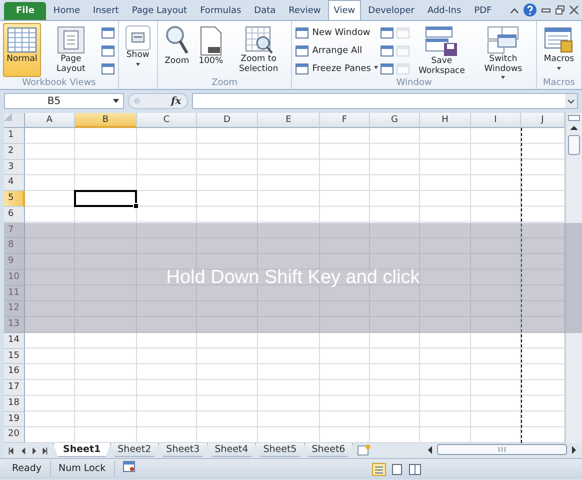 Image resolution: width=582 pixels, height=480 pixels. Describe the element at coordinates (265, 11) in the screenshot. I see `ribbon-tab: Data` at that location.